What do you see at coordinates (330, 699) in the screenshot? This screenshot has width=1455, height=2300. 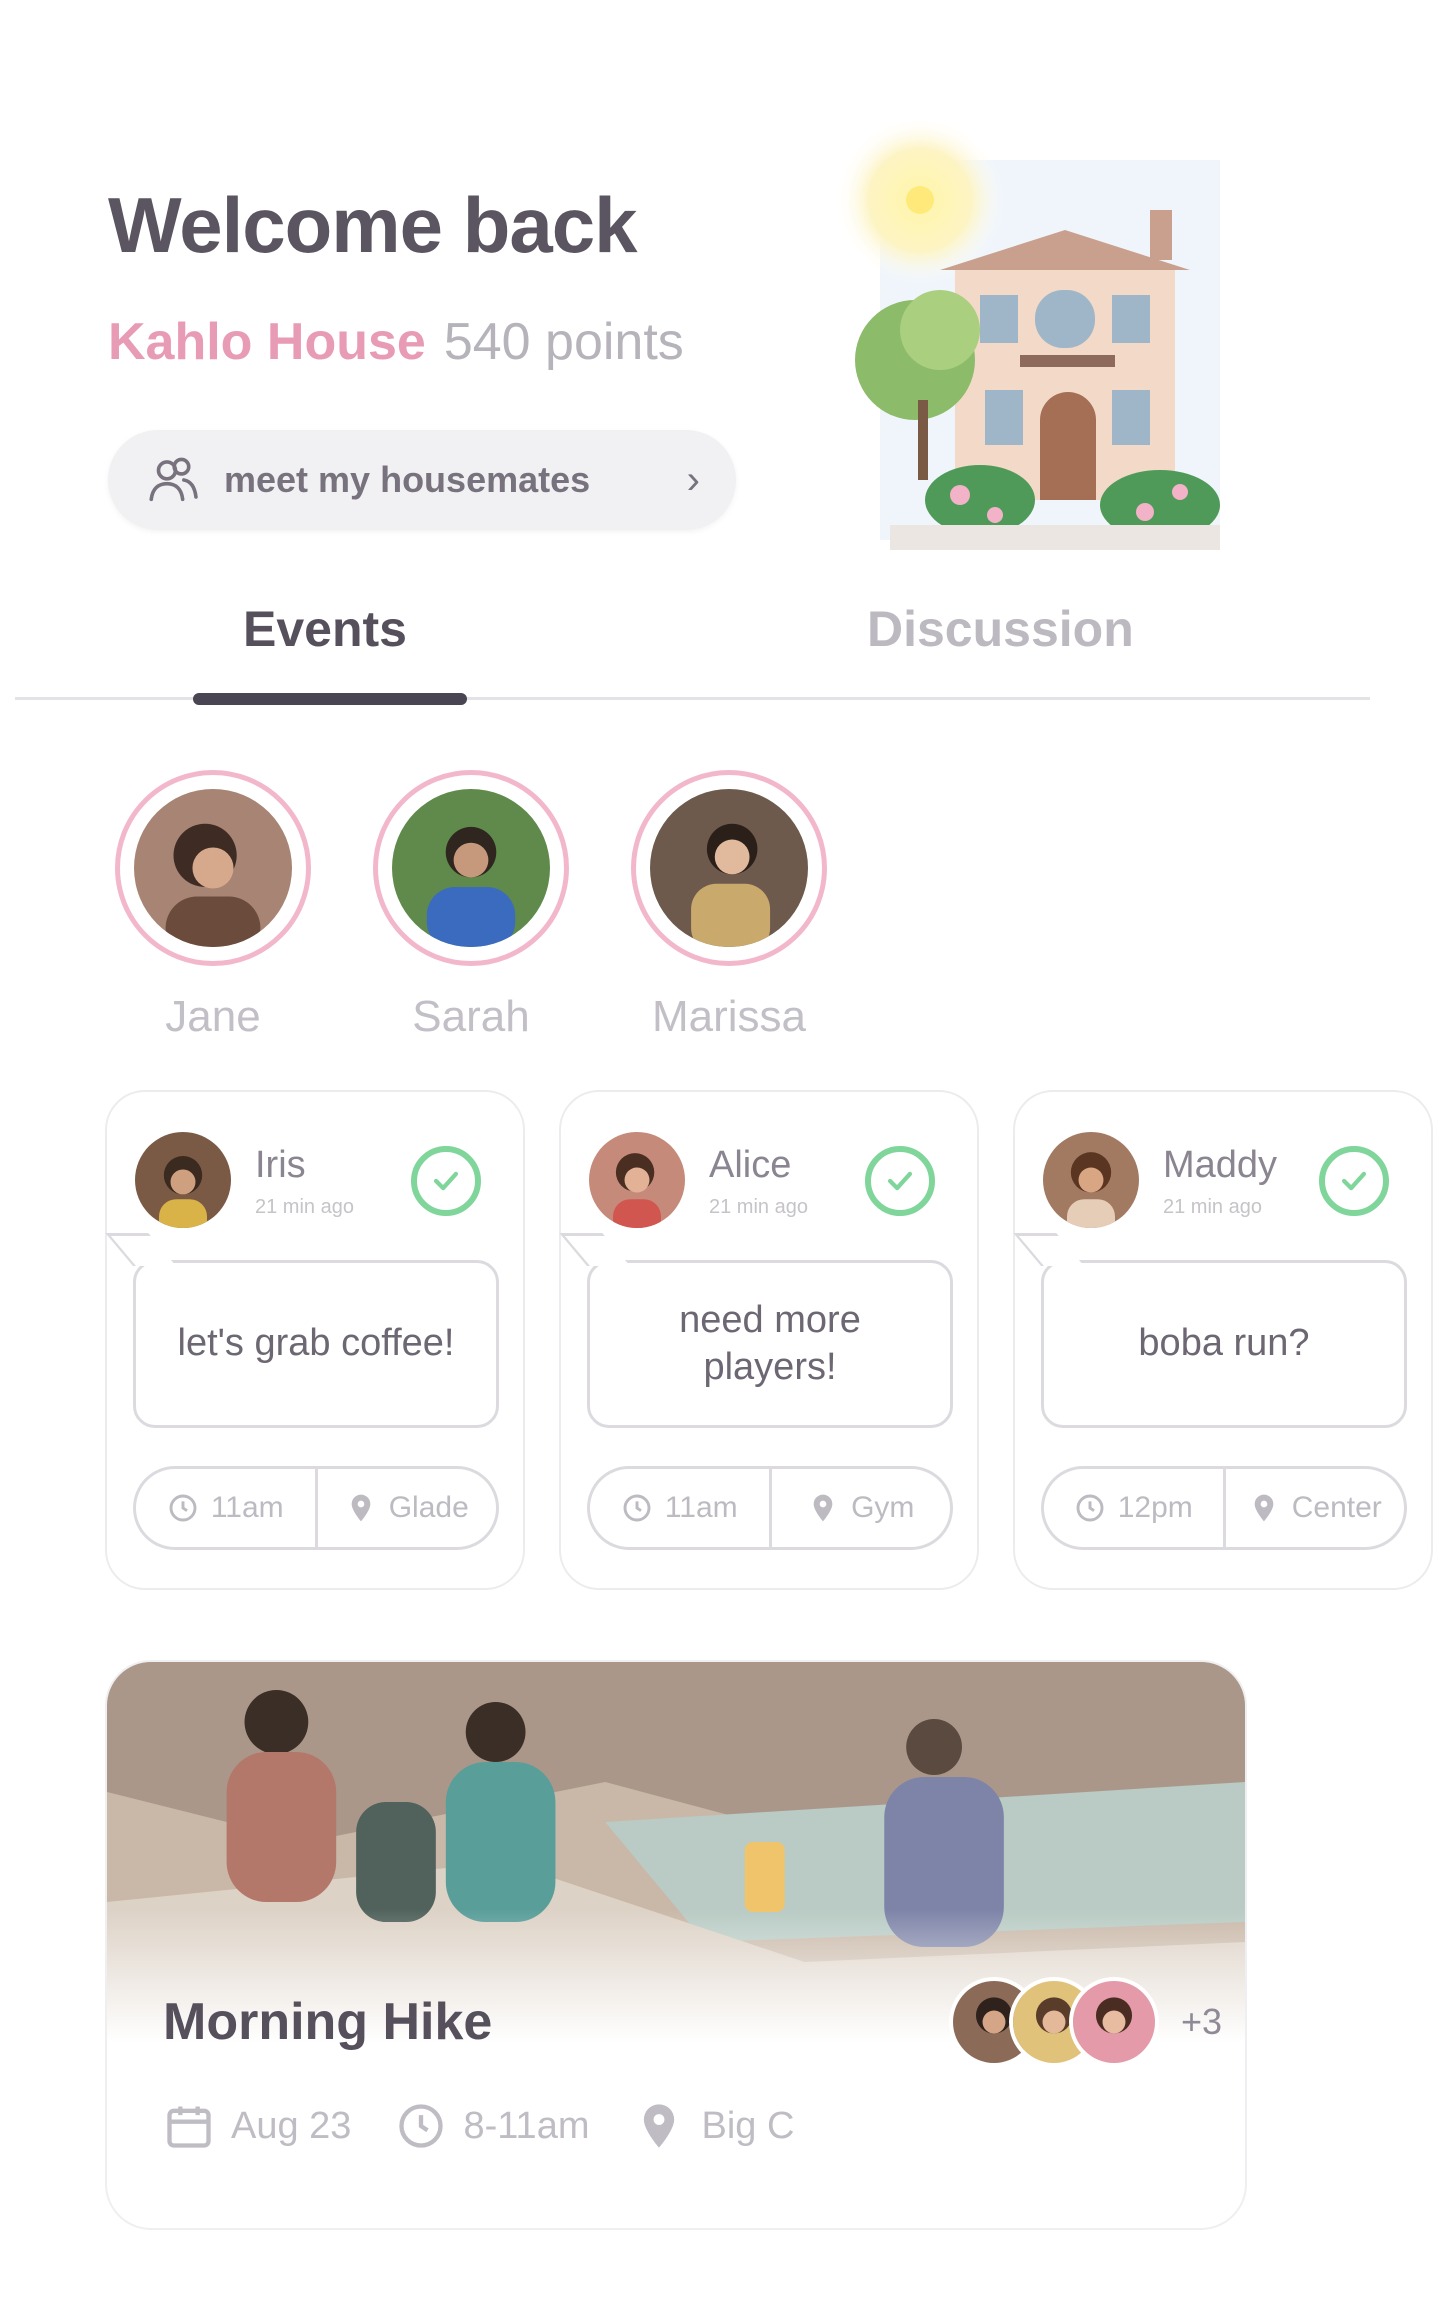 I see `active-tab-indicator` at bounding box center [330, 699].